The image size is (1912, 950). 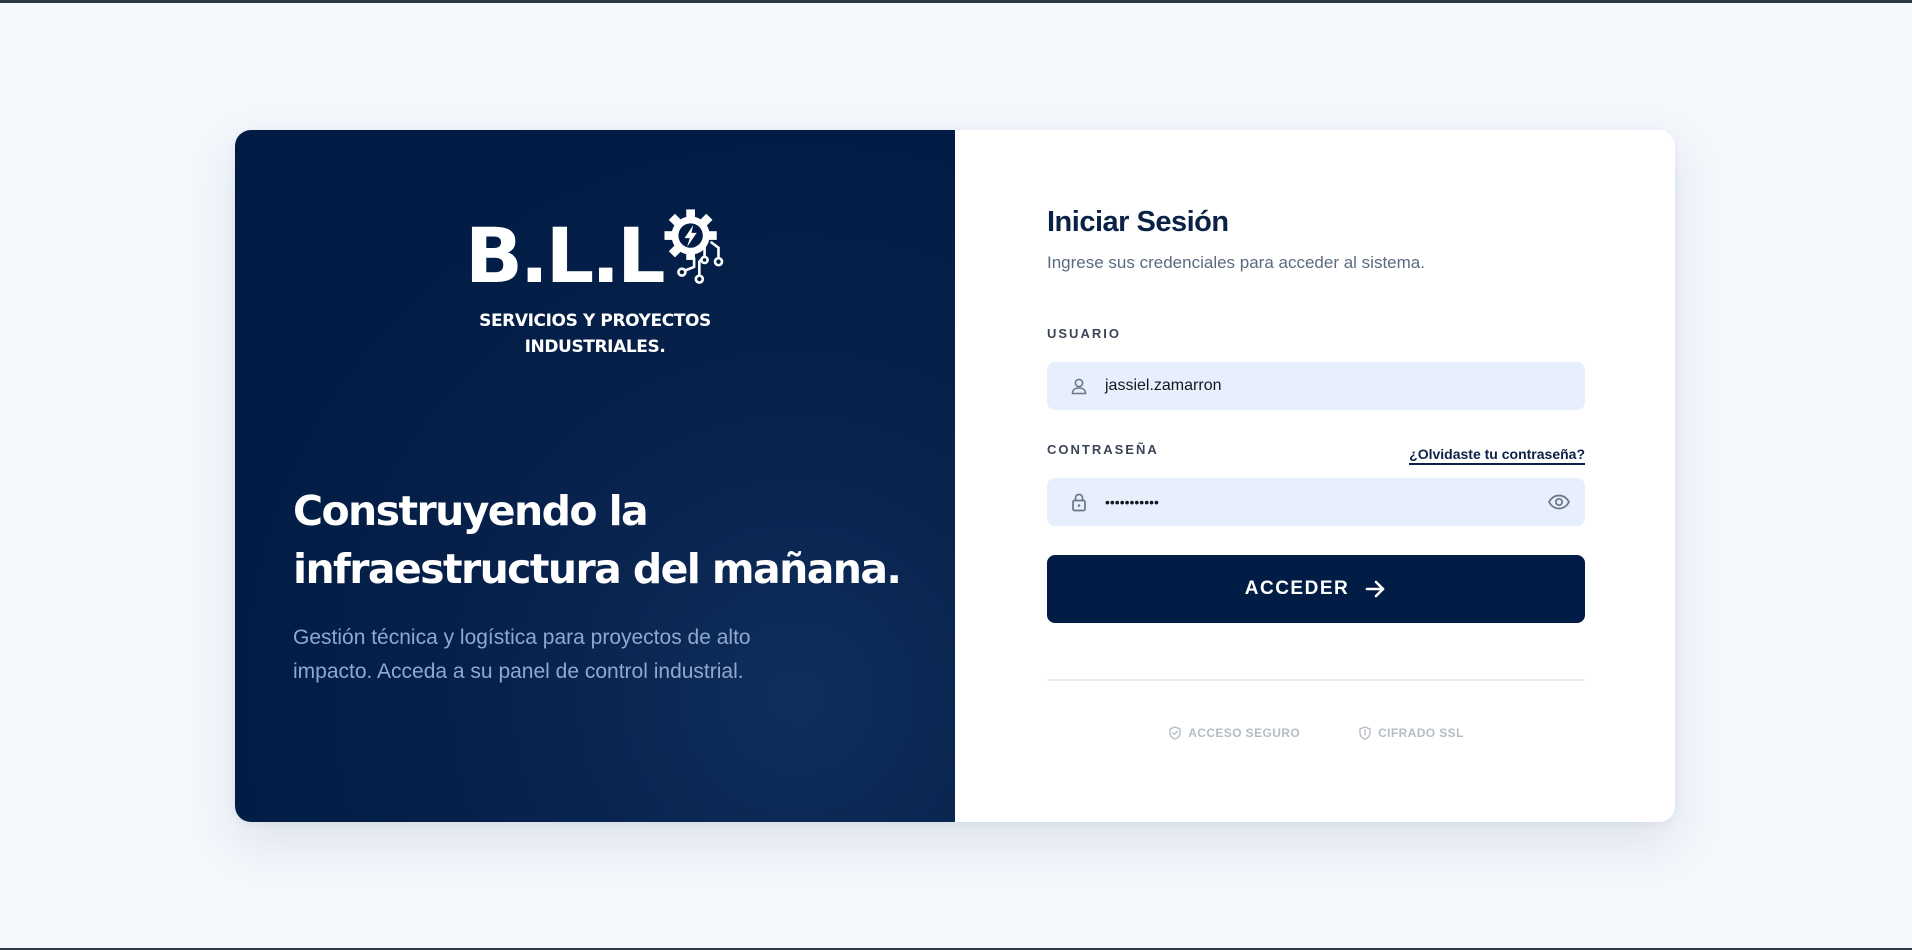 I want to click on security-badge-label: CIFRADO SSL, so click(x=1421, y=733).